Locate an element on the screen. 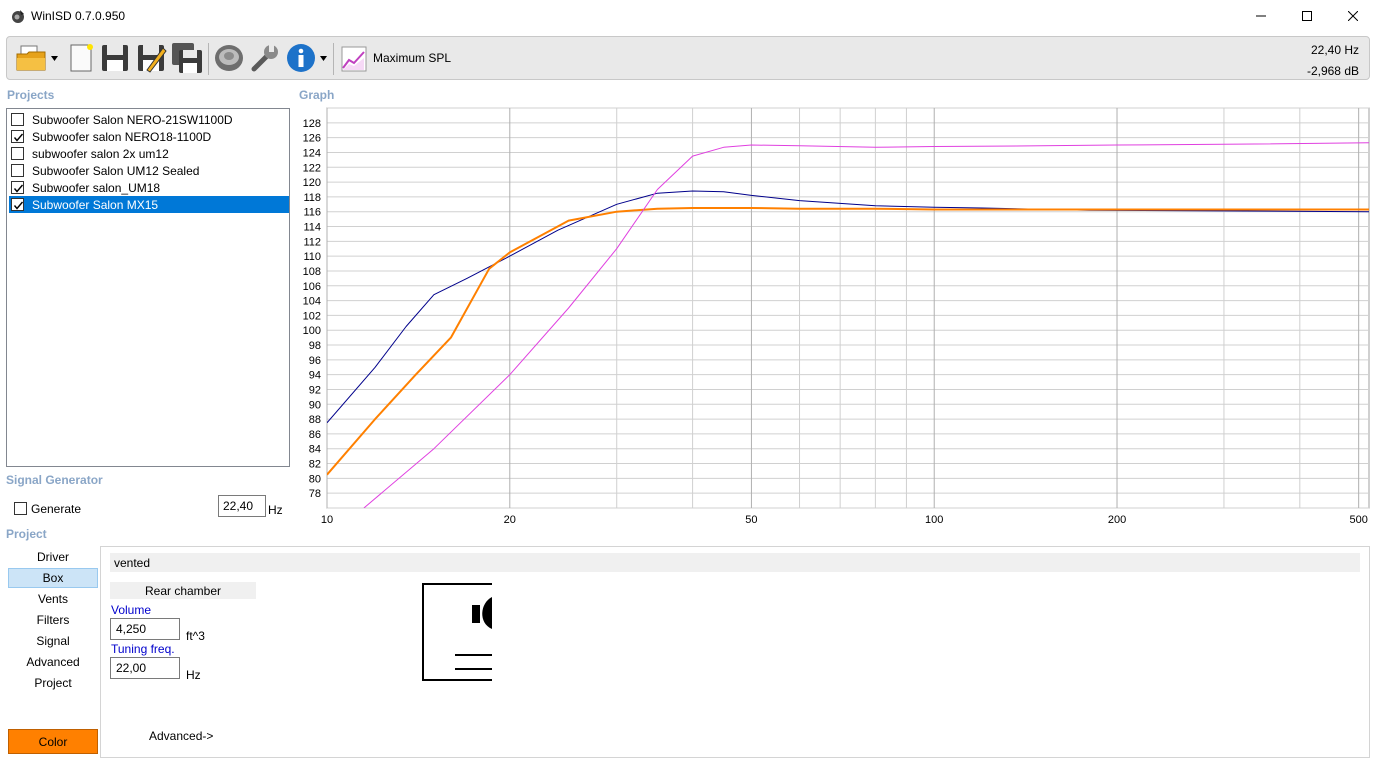  y-tick-label: 126 is located at coordinates (312, 139).